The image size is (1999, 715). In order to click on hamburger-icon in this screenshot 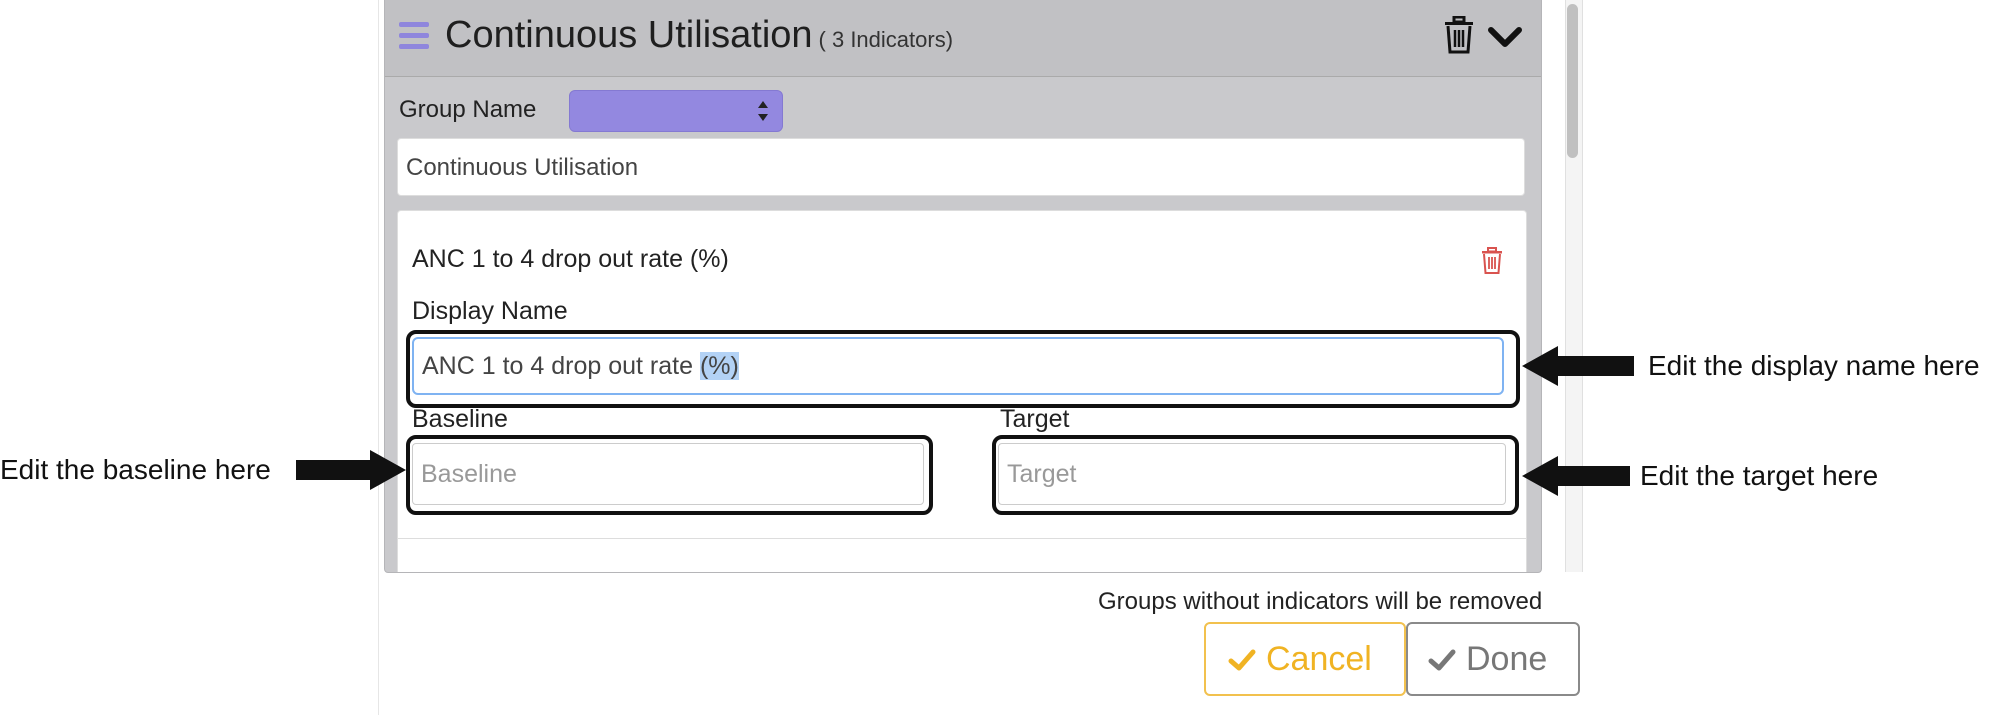, I will do `click(414, 37)`.